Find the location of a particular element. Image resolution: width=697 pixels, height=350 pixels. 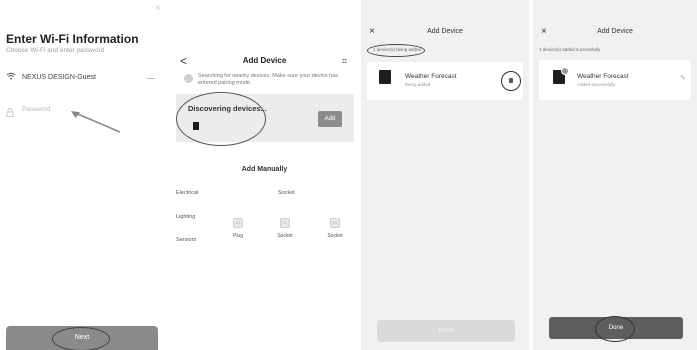

add-button: Add is located at coordinates (330, 119).